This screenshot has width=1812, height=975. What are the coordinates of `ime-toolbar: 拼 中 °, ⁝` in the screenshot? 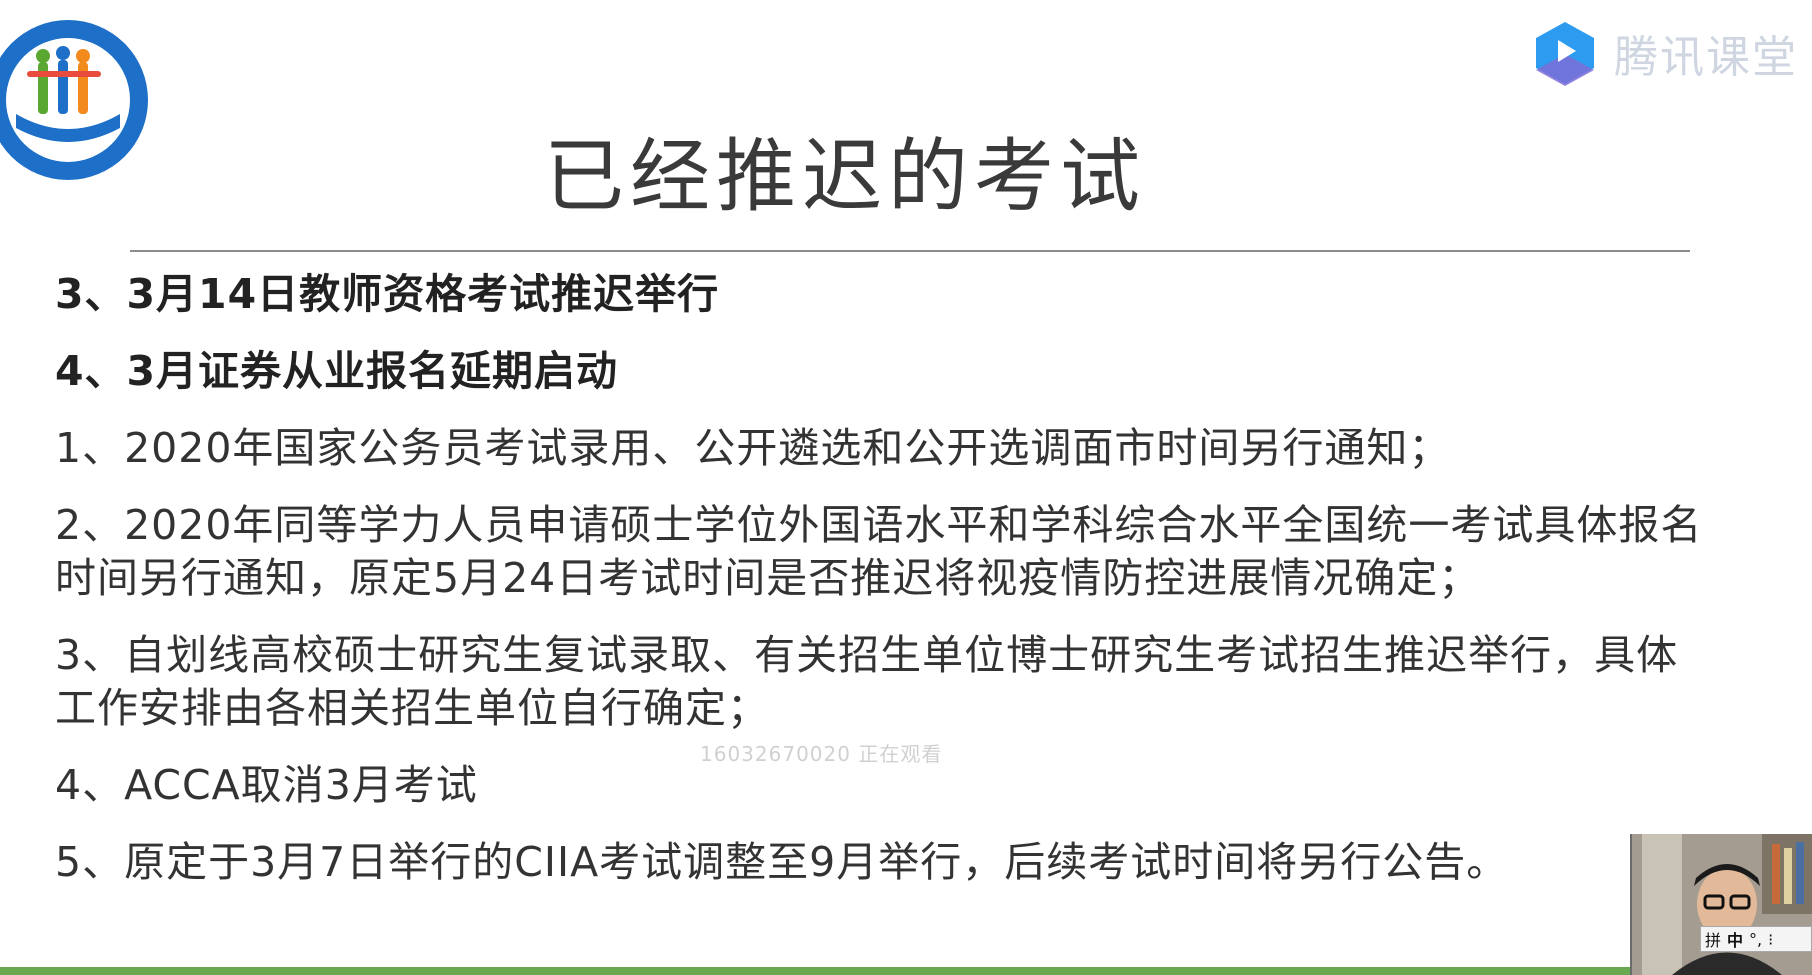 It's located at (1756, 939).